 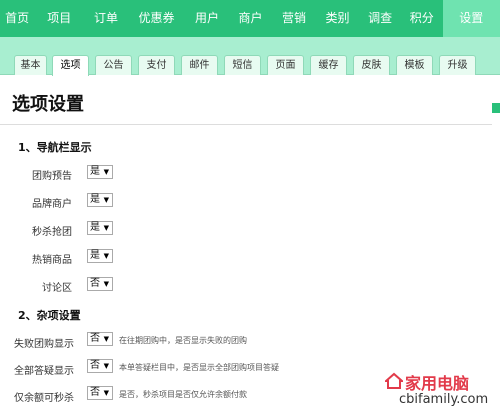 What do you see at coordinates (59, 18) in the screenshot?
I see `nav-item-projects: 项目` at bounding box center [59, 18].